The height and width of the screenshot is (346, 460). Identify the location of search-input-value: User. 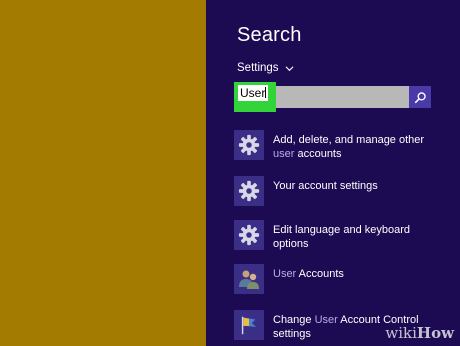
(253, 93).